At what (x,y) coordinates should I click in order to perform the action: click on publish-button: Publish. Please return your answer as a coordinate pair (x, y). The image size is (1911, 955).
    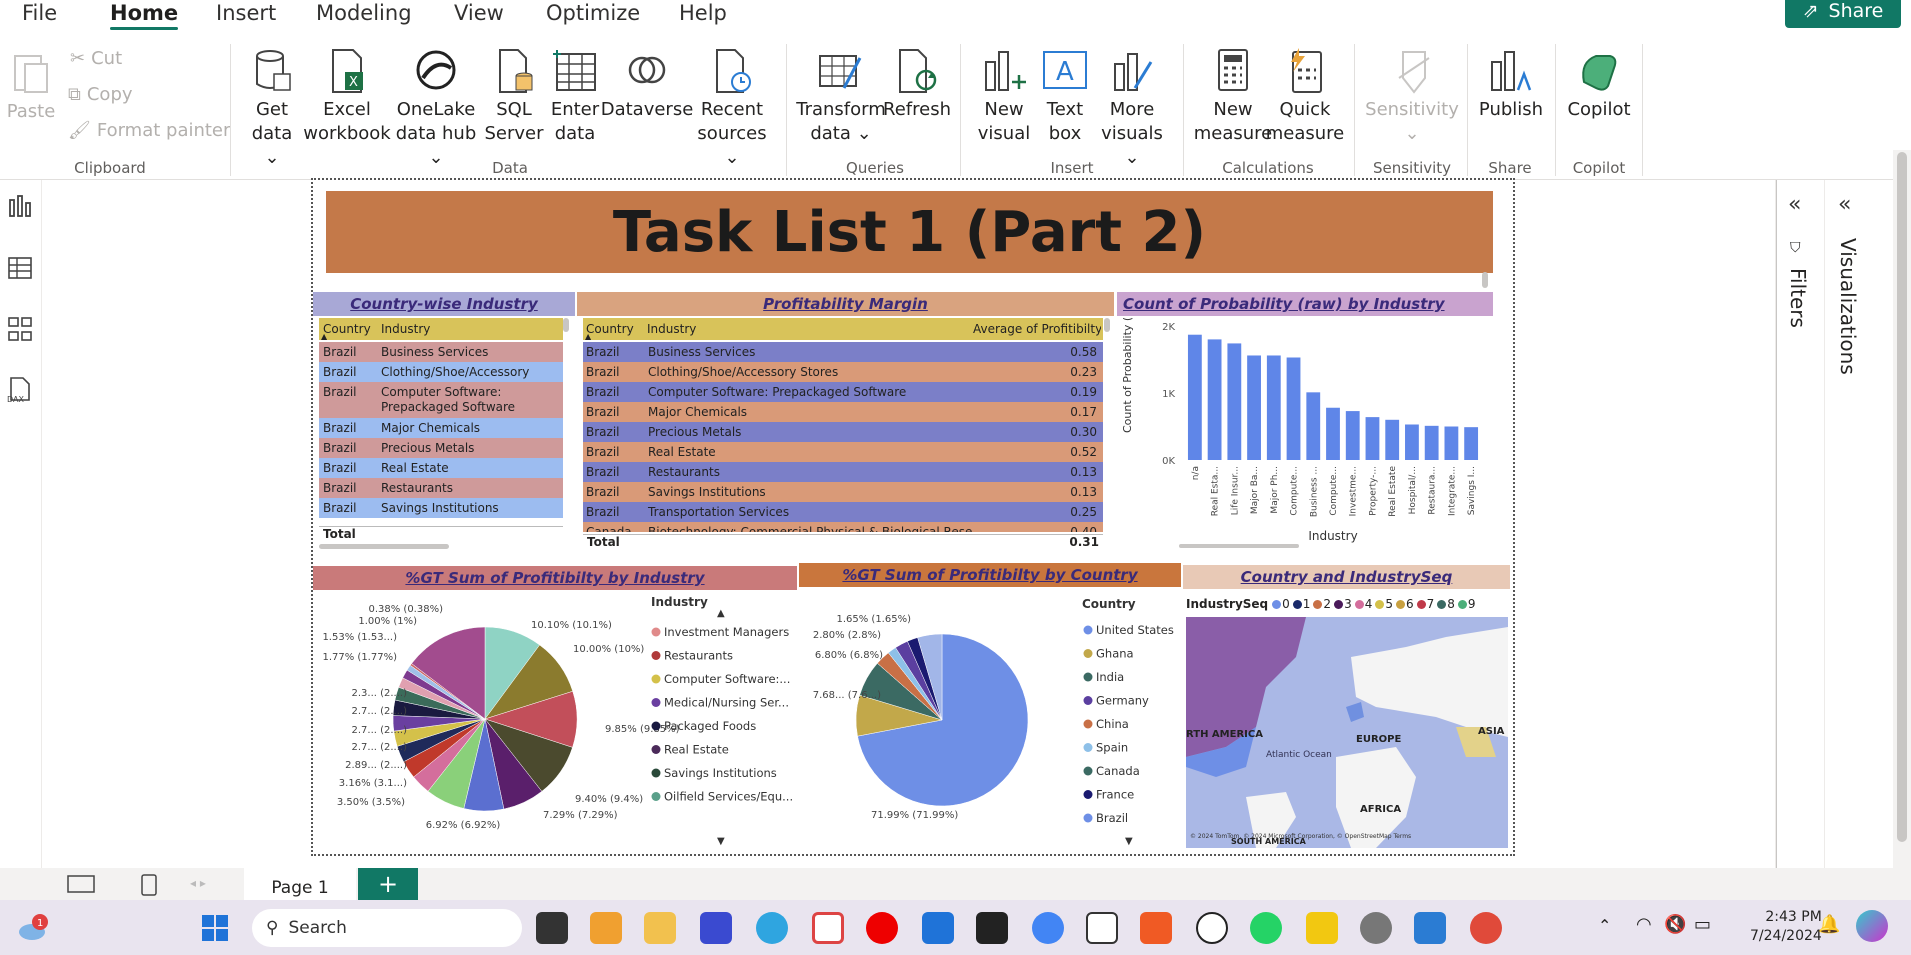
    Looking at the image, I should click on (1511, 85).